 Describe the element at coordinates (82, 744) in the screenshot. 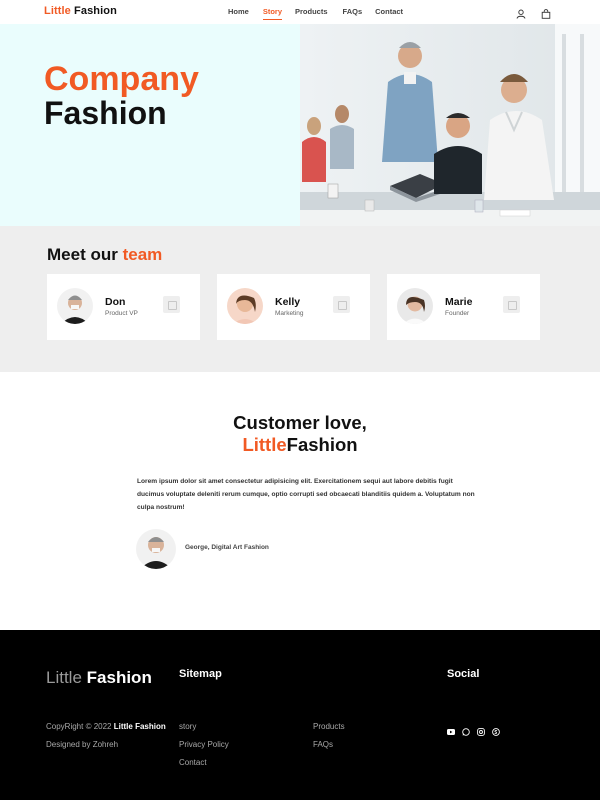

I see `designed-by: Designed by Zohreh` at that location.